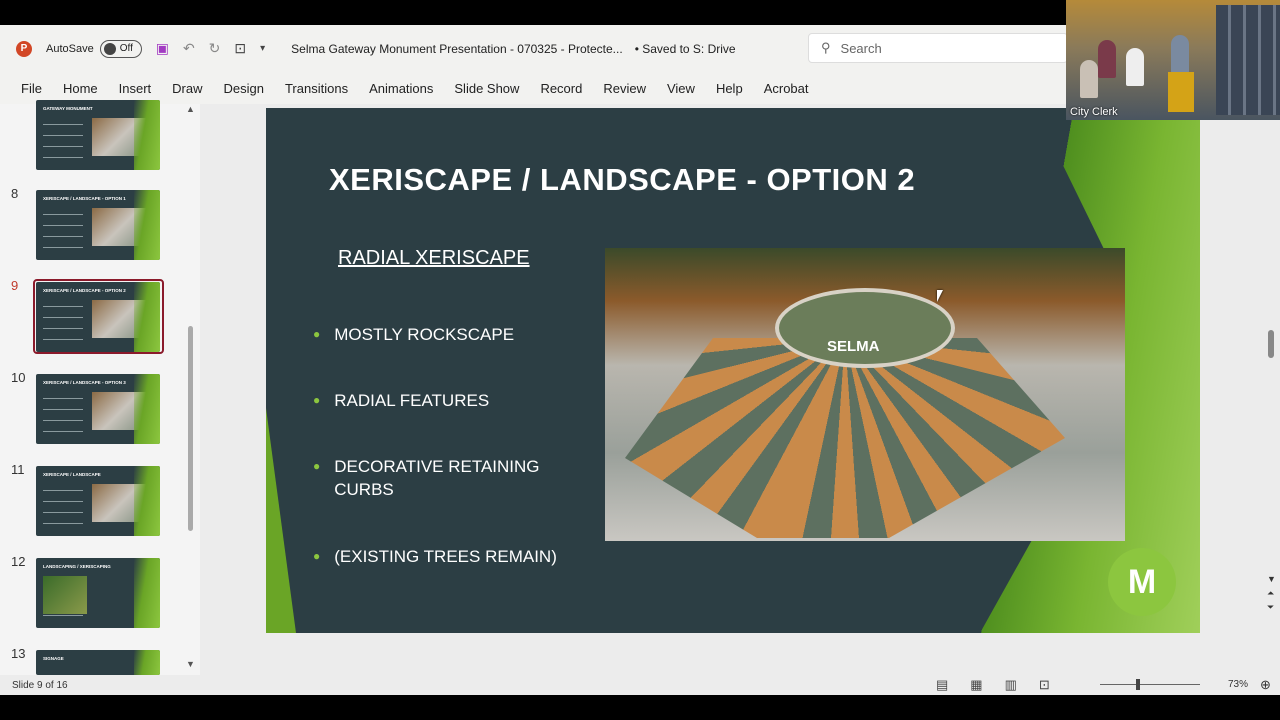 This screenshot has width=1280, height=720. Describe the element at coordinates (98, 662) in the screenshot. I see `slide-thumbnail-13: SIGNAGE` at that location.